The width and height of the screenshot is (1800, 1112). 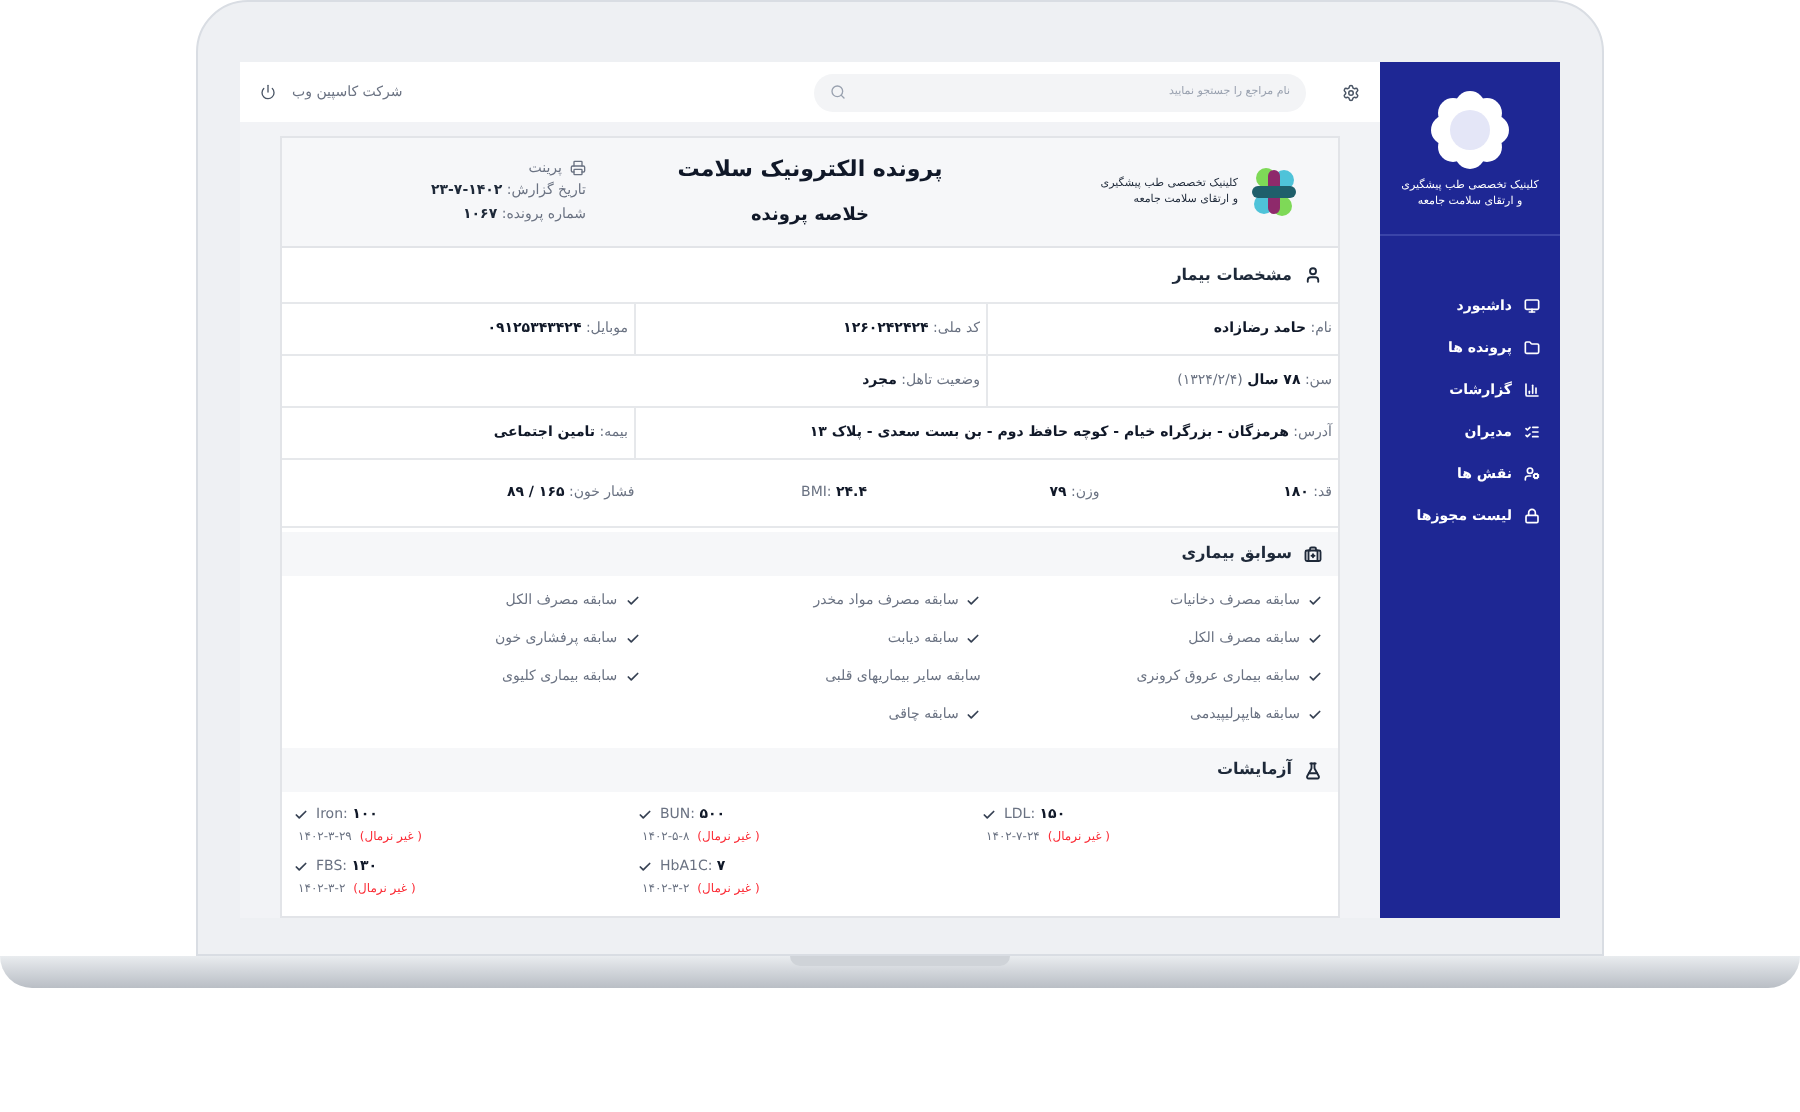 What do you see at coordinates (1532, 348) in the screenshot?
I see `folder-icon` at bounding box center [1532, 348].